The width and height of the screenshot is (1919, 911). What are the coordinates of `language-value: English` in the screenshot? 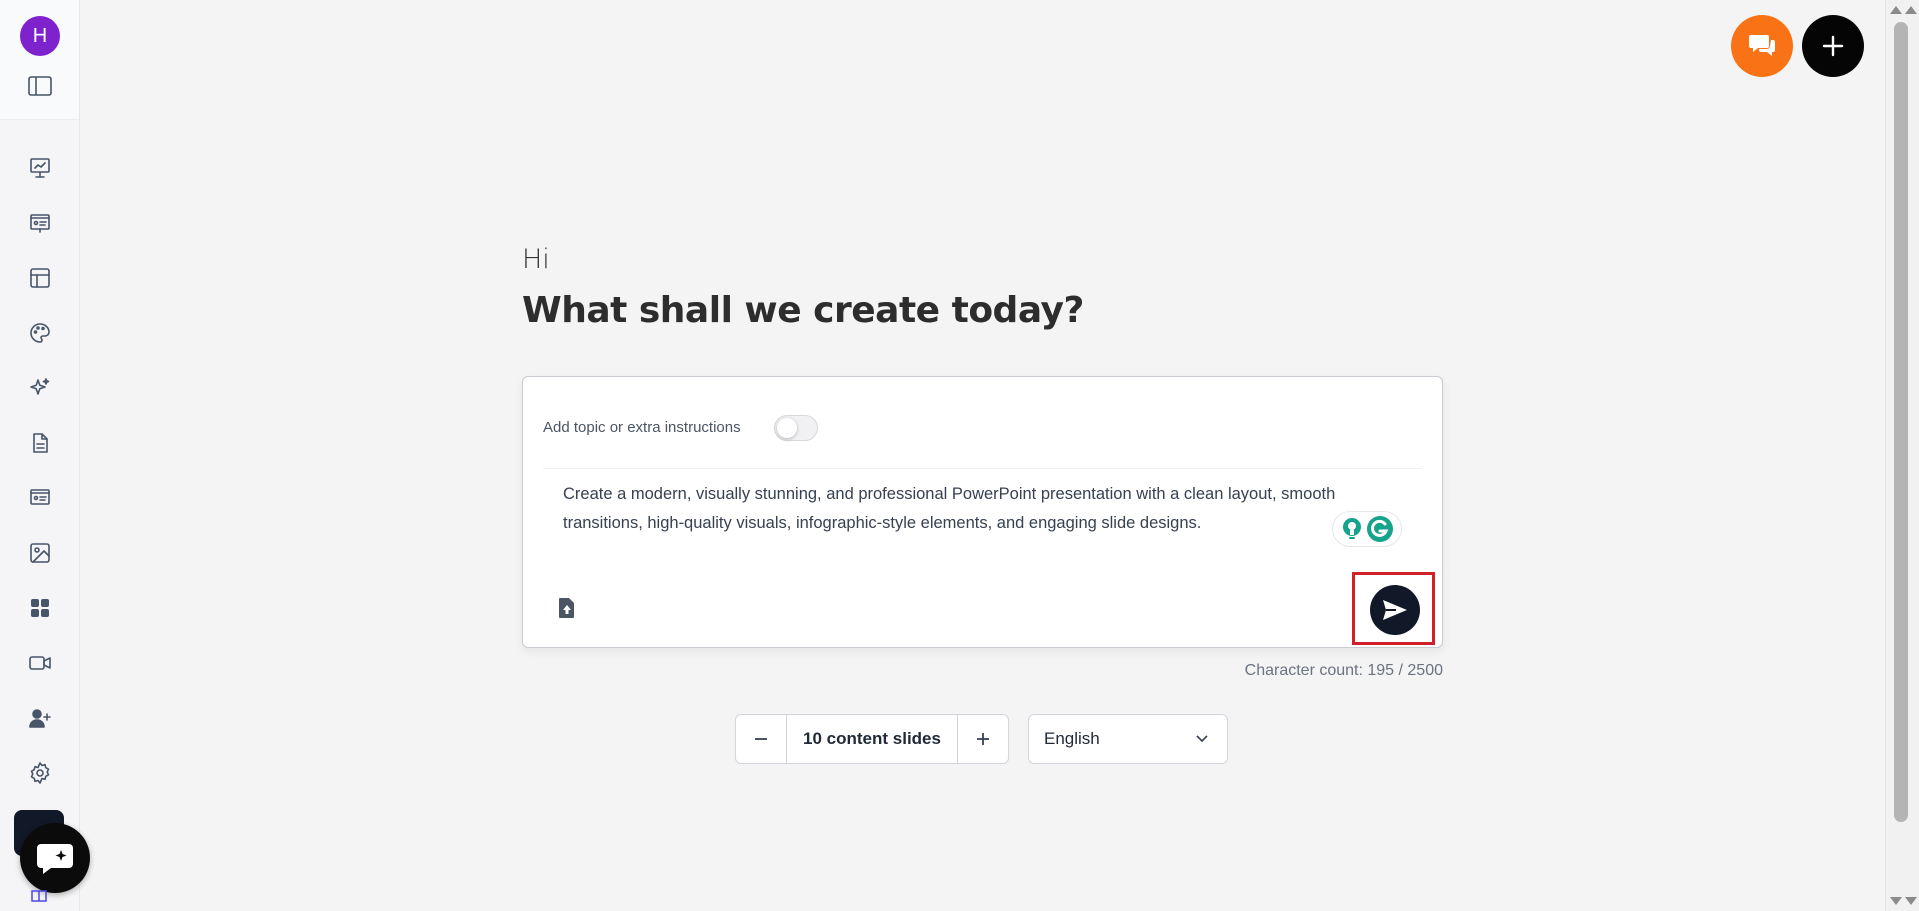 It's located at (1072, 738).